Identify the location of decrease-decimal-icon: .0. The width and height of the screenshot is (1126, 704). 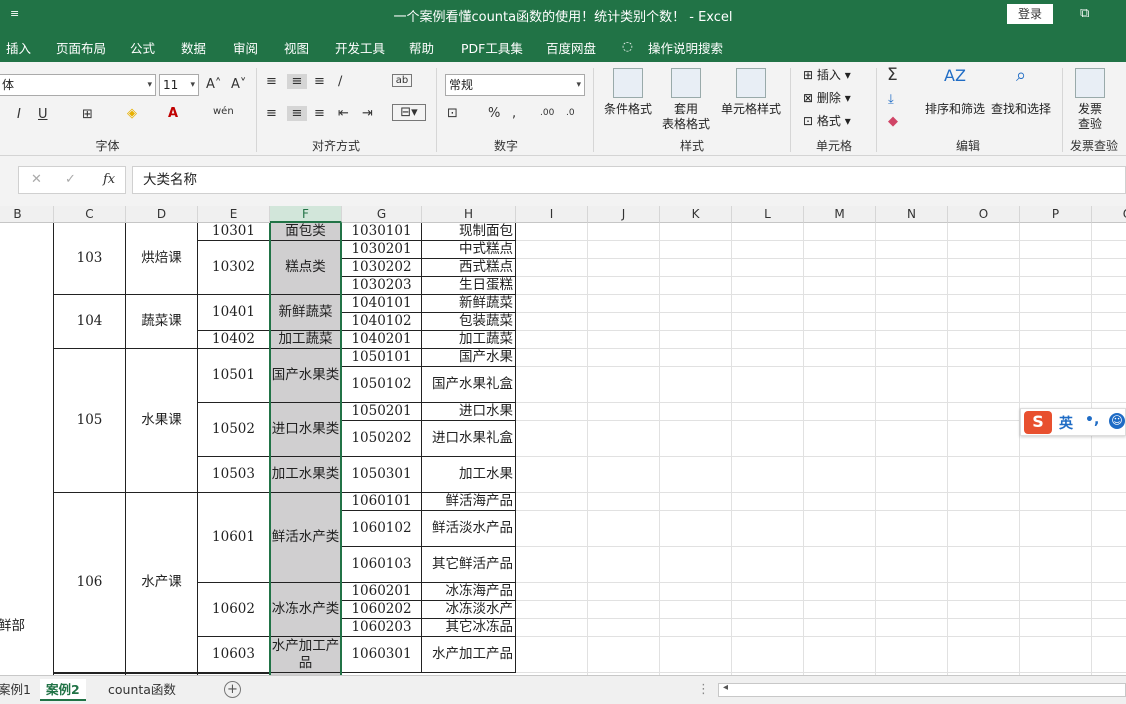
(570, 113).